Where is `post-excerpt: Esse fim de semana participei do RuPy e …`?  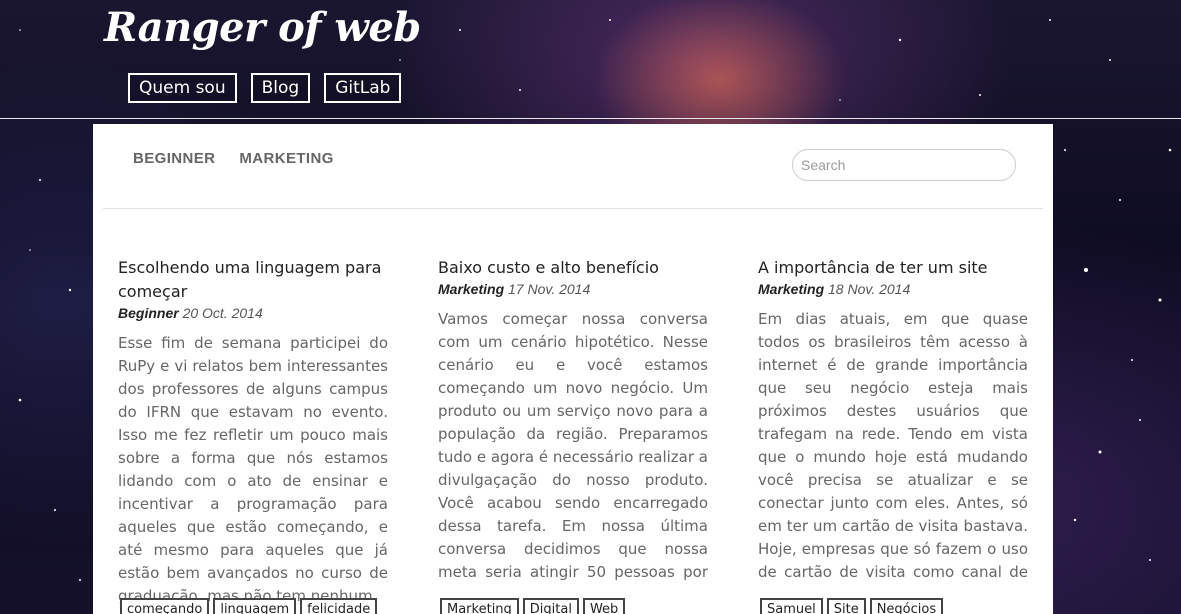 post-excerpt: Esse fim de semana participei do RuPy e … is located at coordinates (253, 469).